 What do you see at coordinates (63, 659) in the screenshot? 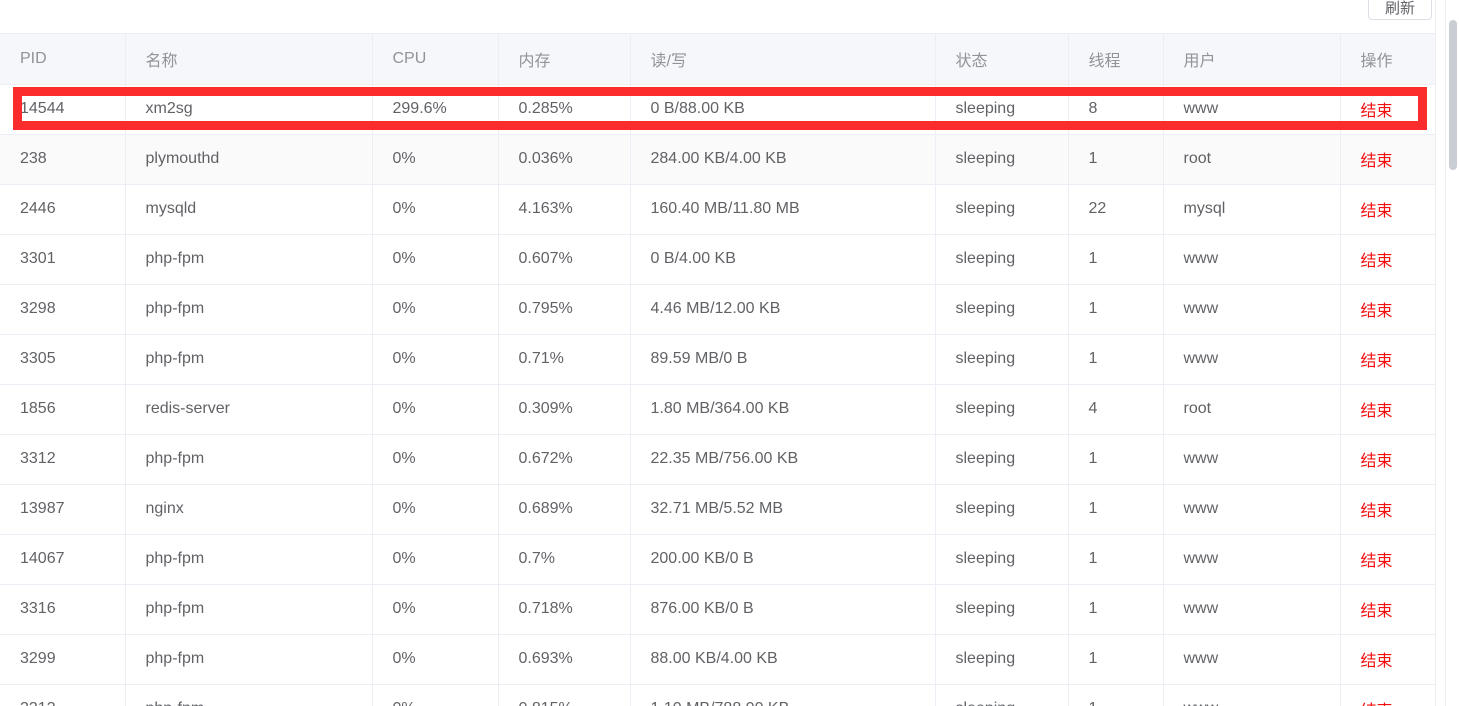
I see `cell-pid: 3299` at bounding box center [63, 659].